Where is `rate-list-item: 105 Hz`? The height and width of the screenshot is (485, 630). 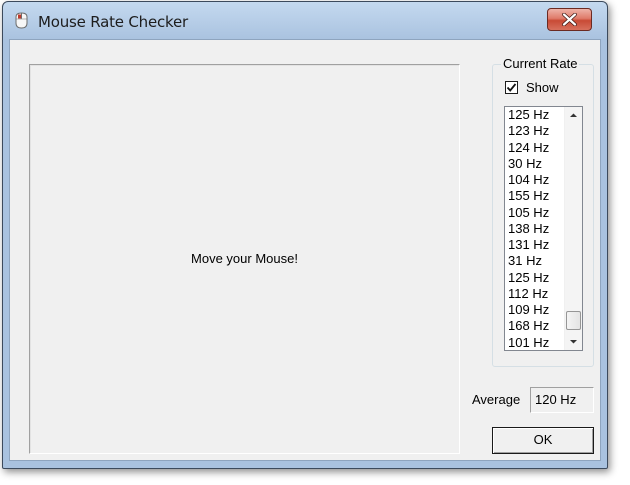
rate-list-item: 105 Hz is located at coordinates (535, 213).